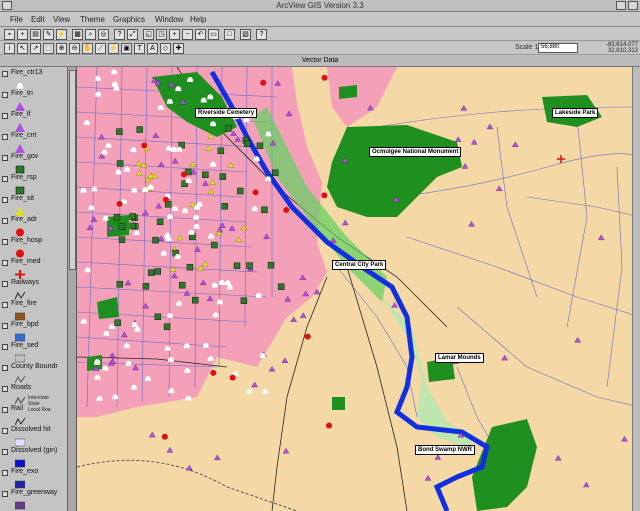 The width and height of the screenshot is (640, 511). I want to click on edit-legend-icon: ✎, so click(48, 34).